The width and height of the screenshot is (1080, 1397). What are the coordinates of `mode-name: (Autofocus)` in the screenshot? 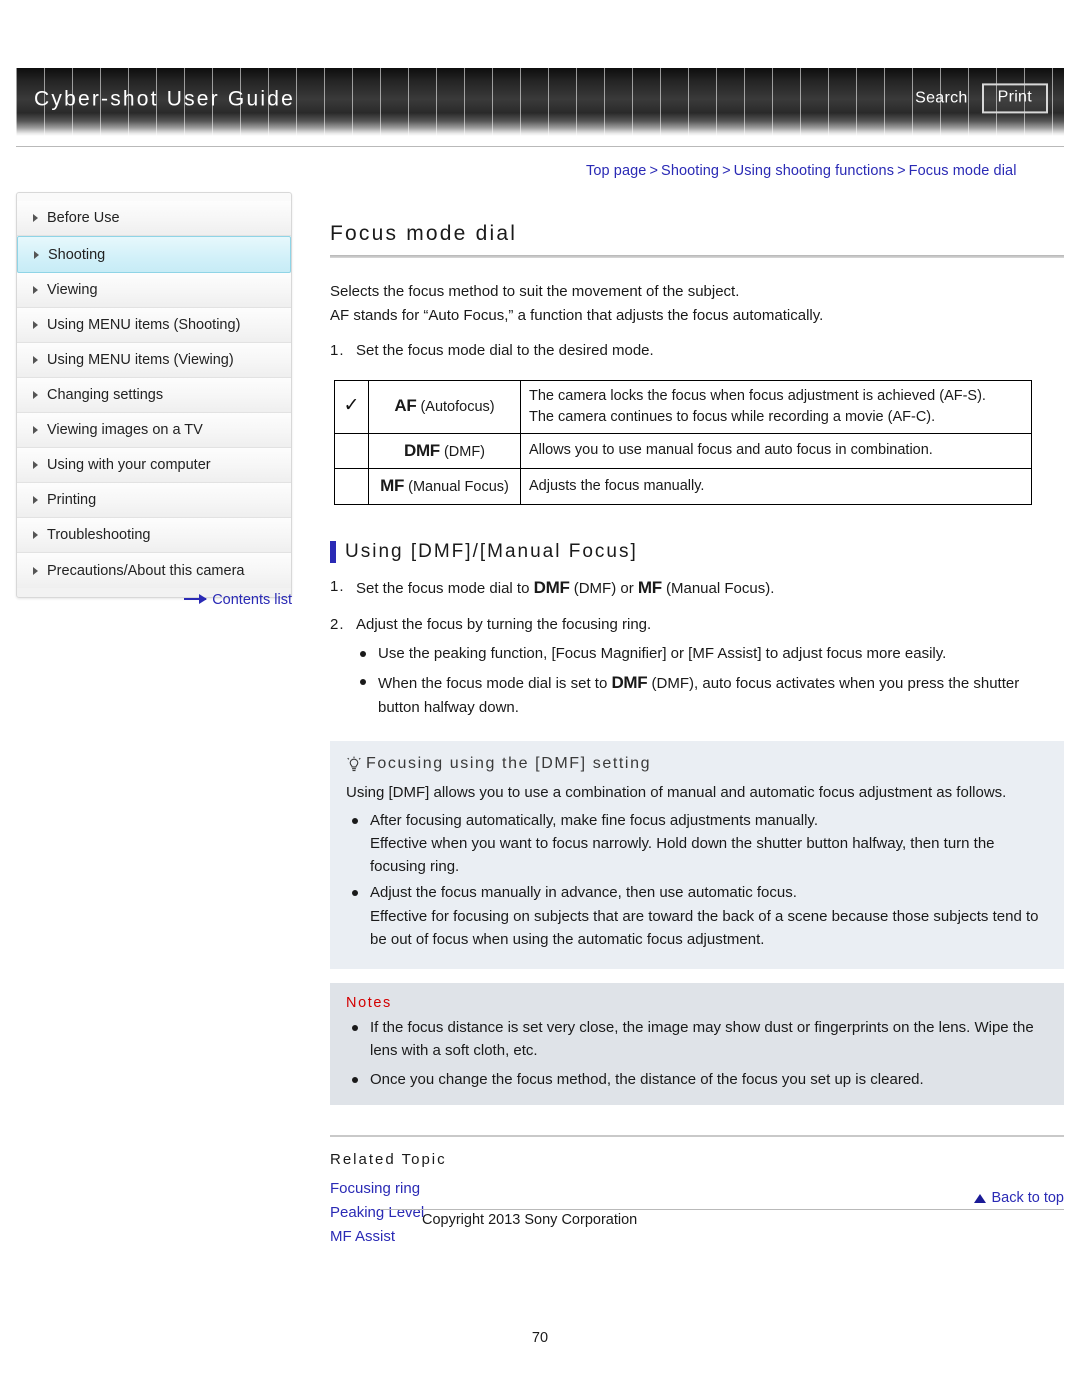 It's located at (457, 407).